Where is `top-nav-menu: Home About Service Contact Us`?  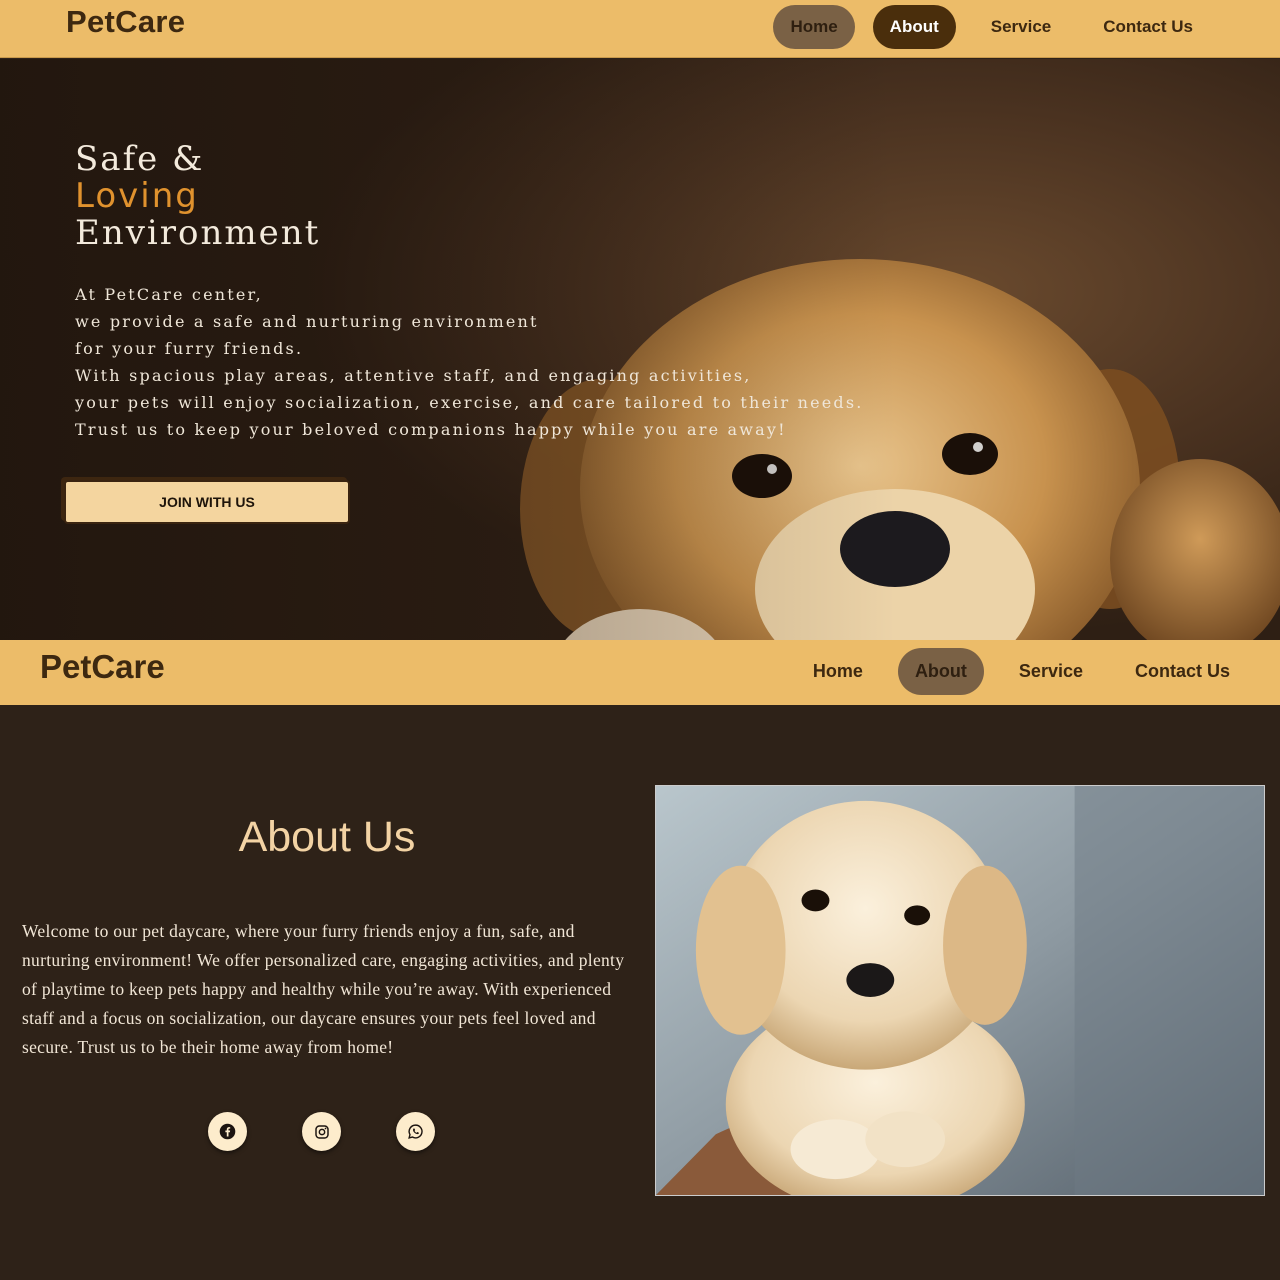 top-nav-menu: Home About Service Contact Us is located at coordinates (991, 27).